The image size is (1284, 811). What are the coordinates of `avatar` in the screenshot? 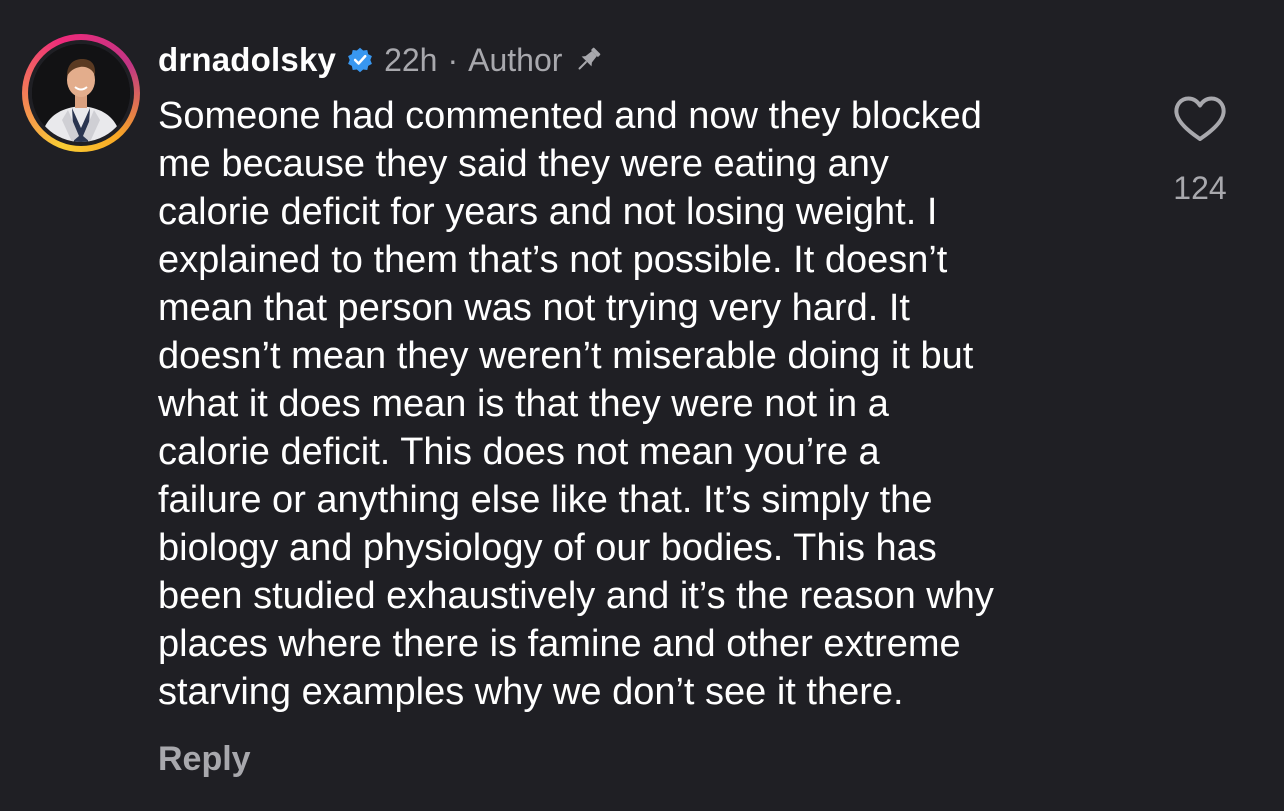 It's located at (81, 93).